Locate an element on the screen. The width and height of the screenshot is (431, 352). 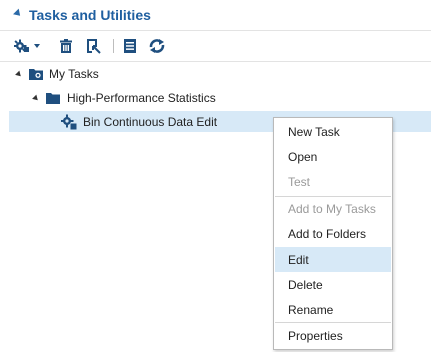
notes-button is located at coordinates (130, 46).